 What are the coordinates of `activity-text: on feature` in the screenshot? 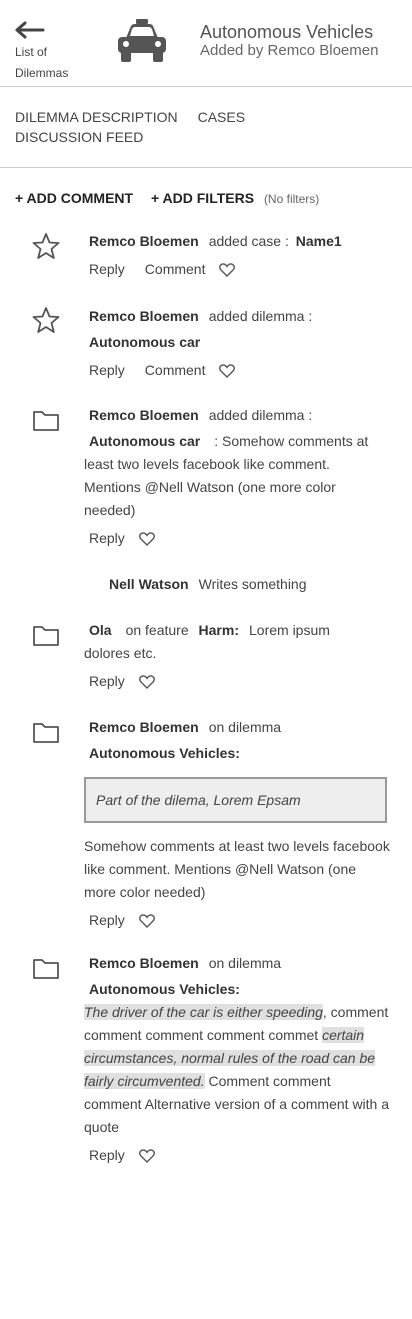 It's located at (157, 630).